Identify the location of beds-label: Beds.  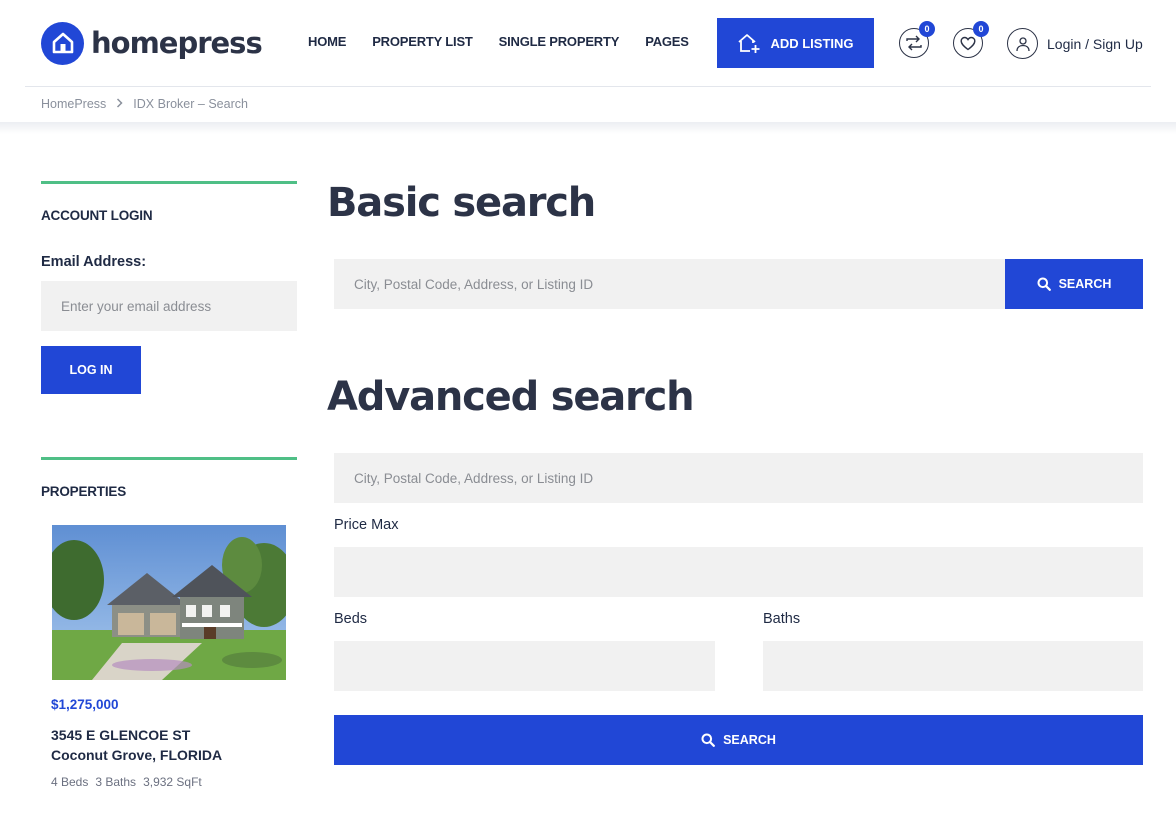
(351, 619).